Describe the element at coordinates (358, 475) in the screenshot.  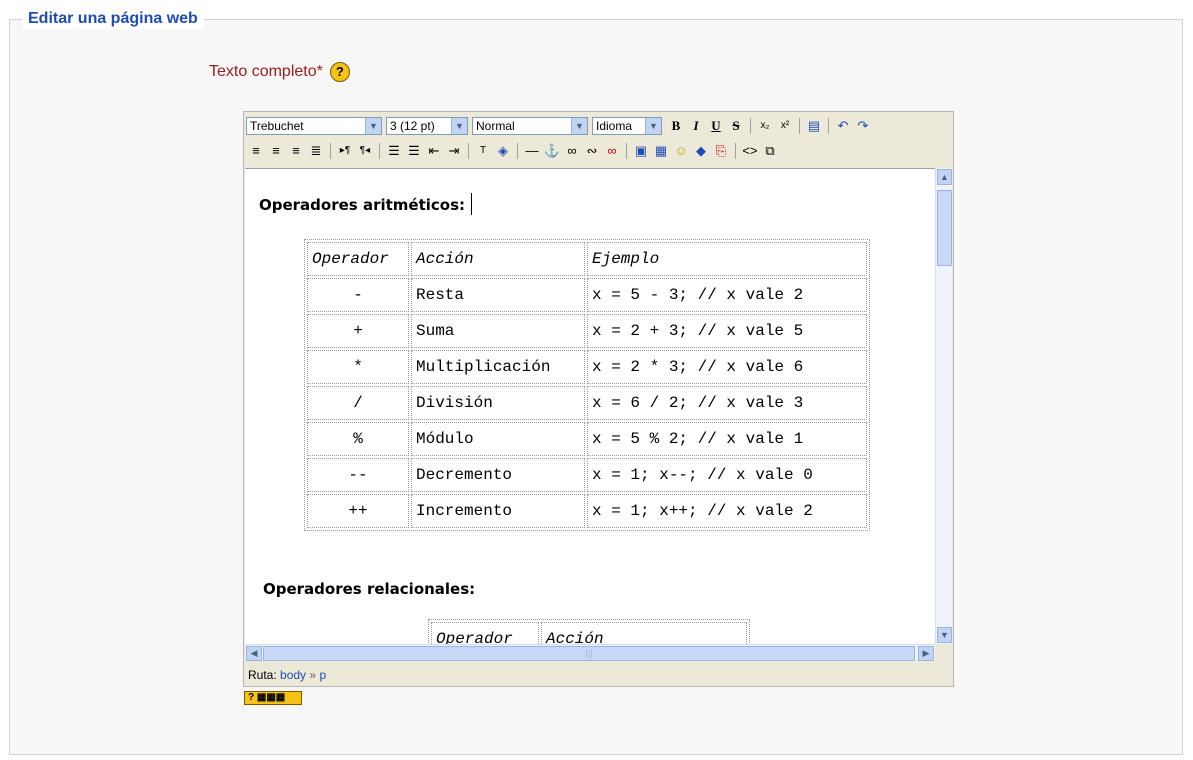
I see `table-cell: --` at that location.